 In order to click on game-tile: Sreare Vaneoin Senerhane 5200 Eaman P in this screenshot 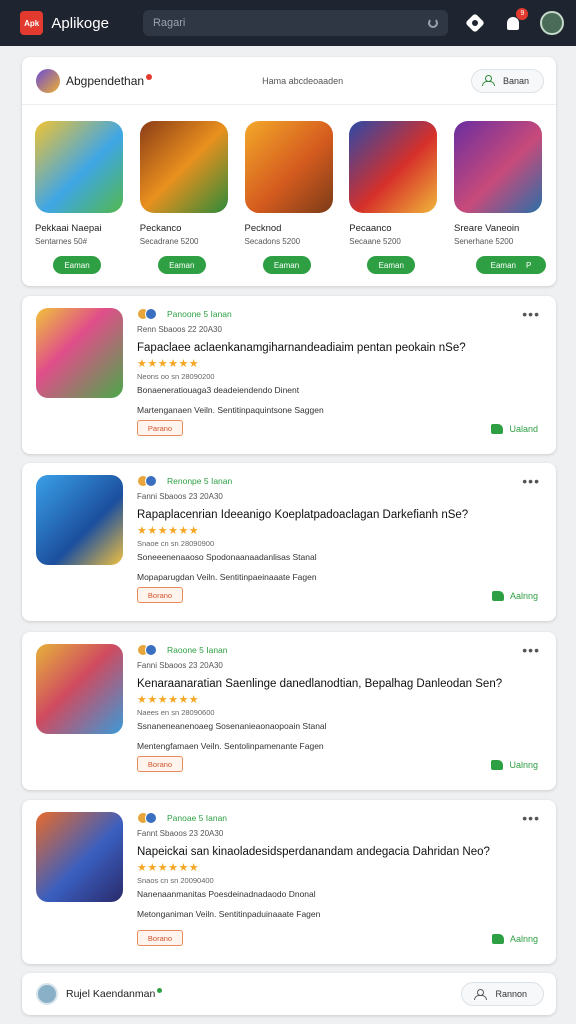, I will do `click(500, 197)`.